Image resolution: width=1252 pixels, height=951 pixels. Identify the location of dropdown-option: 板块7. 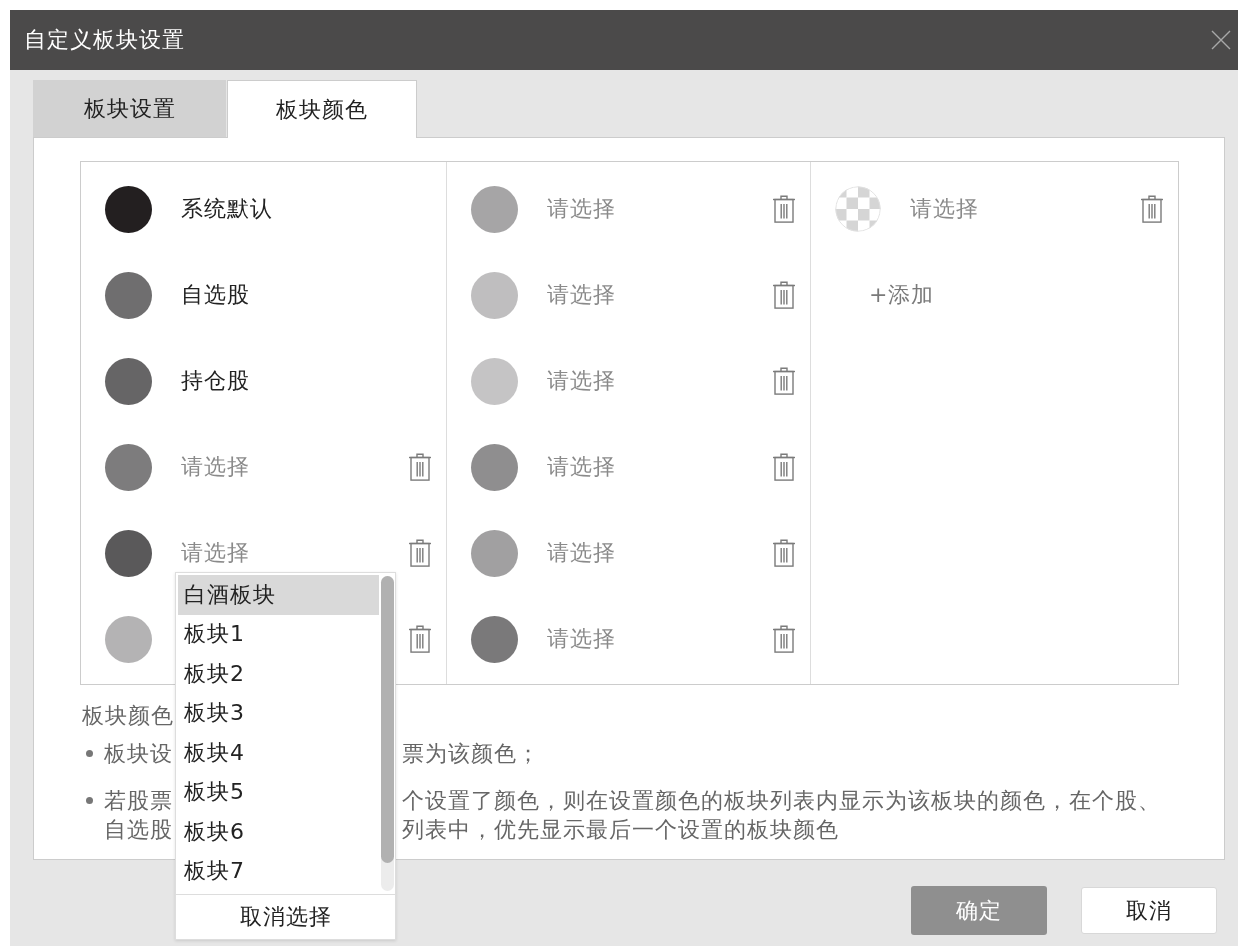
(278, 871).